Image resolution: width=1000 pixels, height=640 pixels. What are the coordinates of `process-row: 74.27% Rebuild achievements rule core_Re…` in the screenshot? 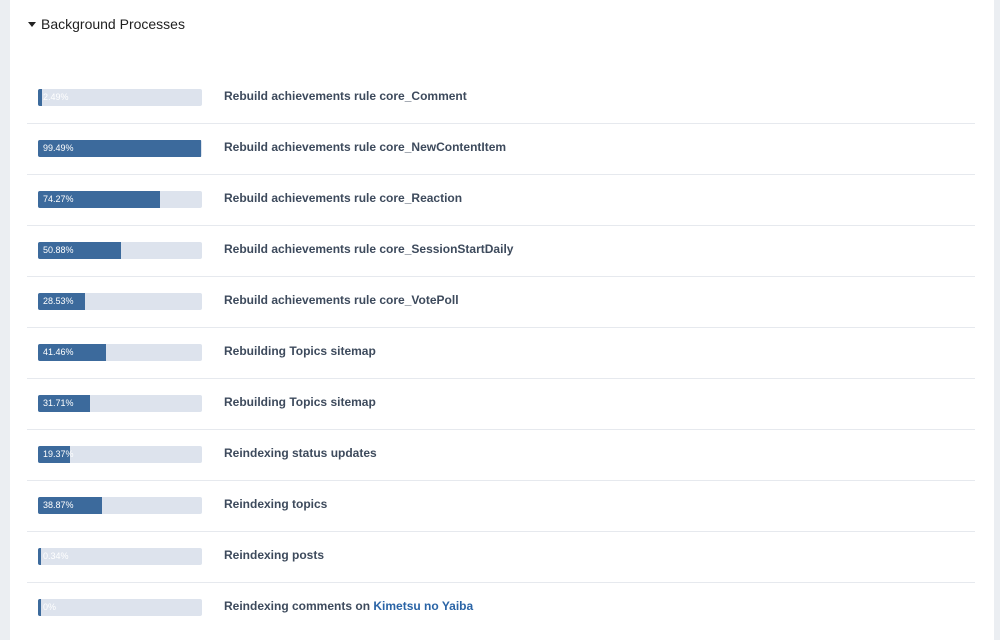 It's located at (501, 200).